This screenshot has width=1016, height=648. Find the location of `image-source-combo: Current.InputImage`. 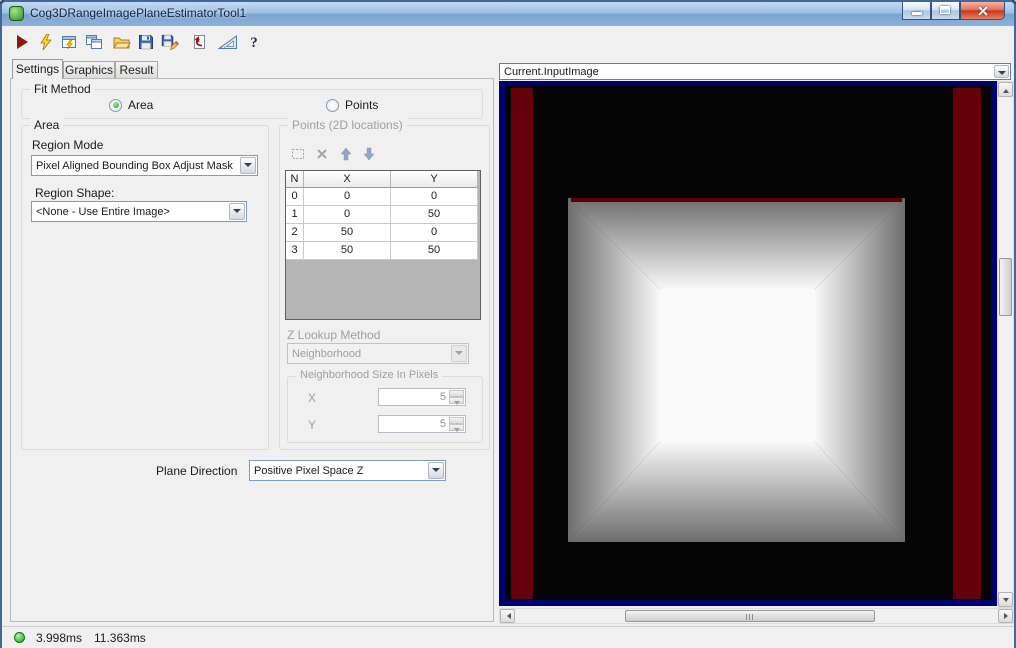

image-source-combo: Current.InputImage is located at coordinates (755, 71).